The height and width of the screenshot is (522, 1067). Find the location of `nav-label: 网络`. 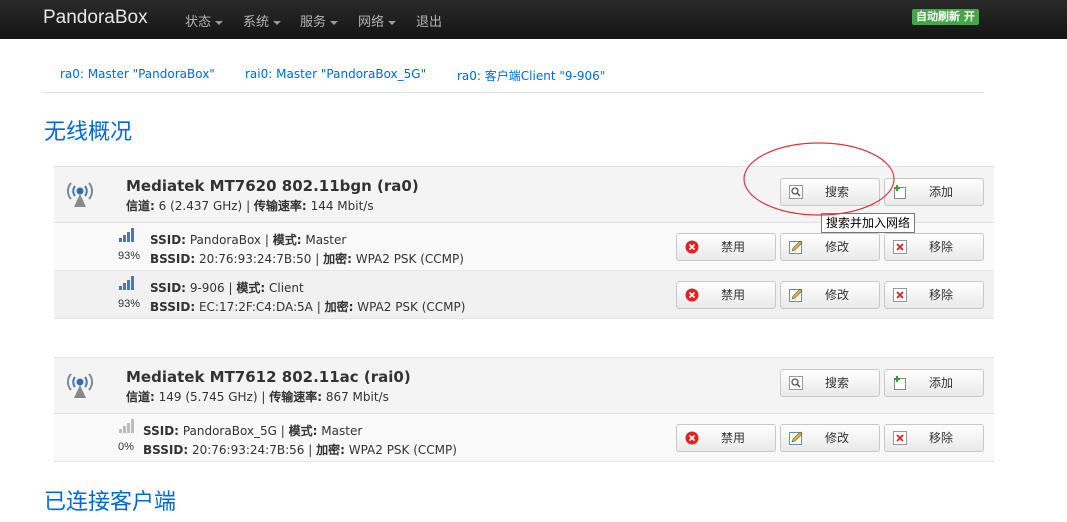

nav-label: 网络 is located at coordinates (371, 22).